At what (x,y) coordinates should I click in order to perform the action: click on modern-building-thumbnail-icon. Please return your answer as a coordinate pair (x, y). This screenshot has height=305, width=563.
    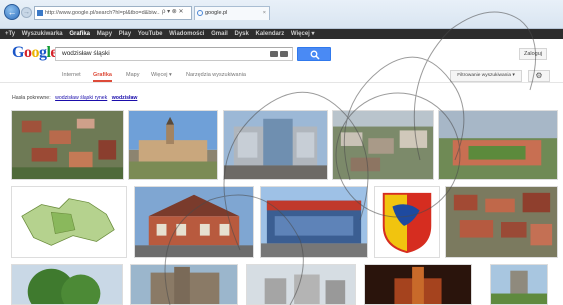
    Looking at the image, I should click on (275, 145).